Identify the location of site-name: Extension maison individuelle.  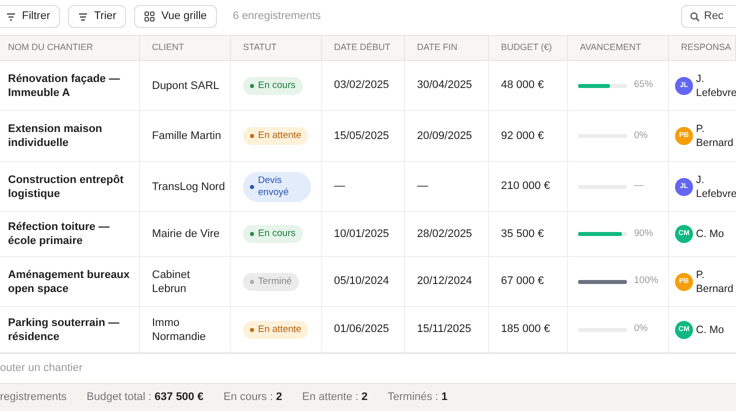
(56, 136).